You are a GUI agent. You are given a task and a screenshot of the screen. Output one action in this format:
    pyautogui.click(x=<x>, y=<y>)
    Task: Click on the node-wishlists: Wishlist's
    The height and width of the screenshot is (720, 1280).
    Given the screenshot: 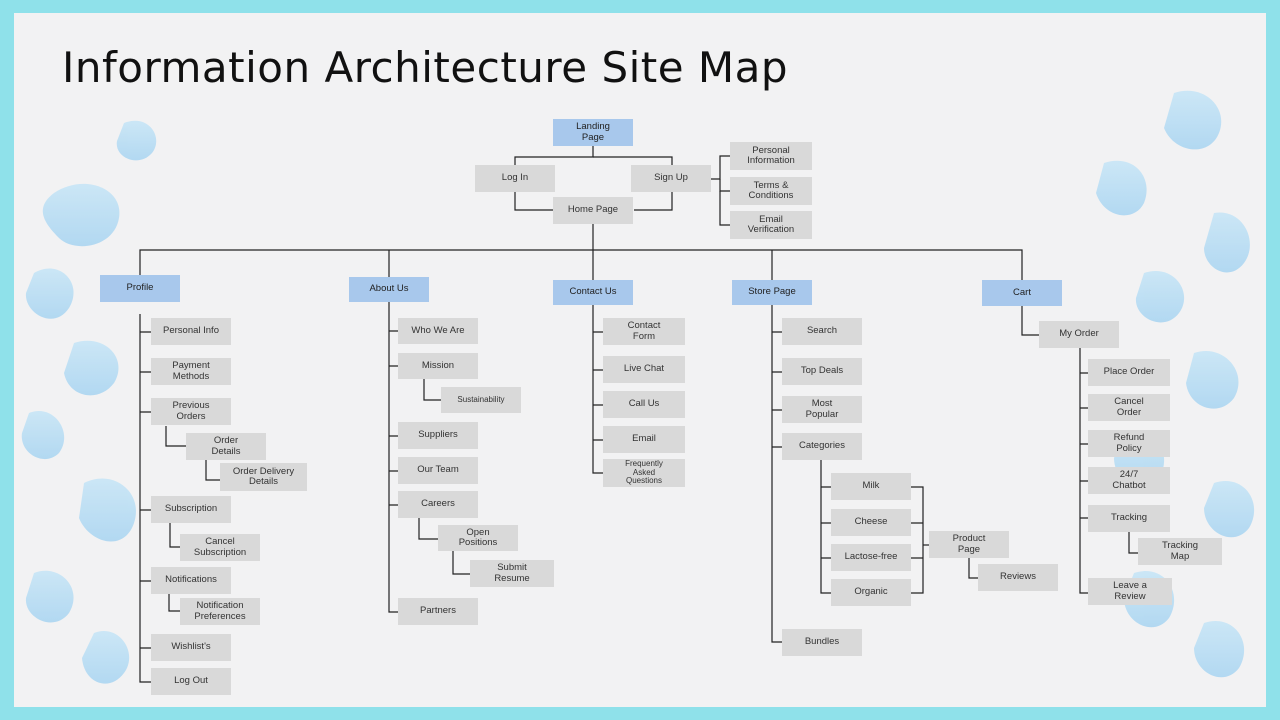 What is the action you would take?
    pyautogui.click(x=191, y=647)
    